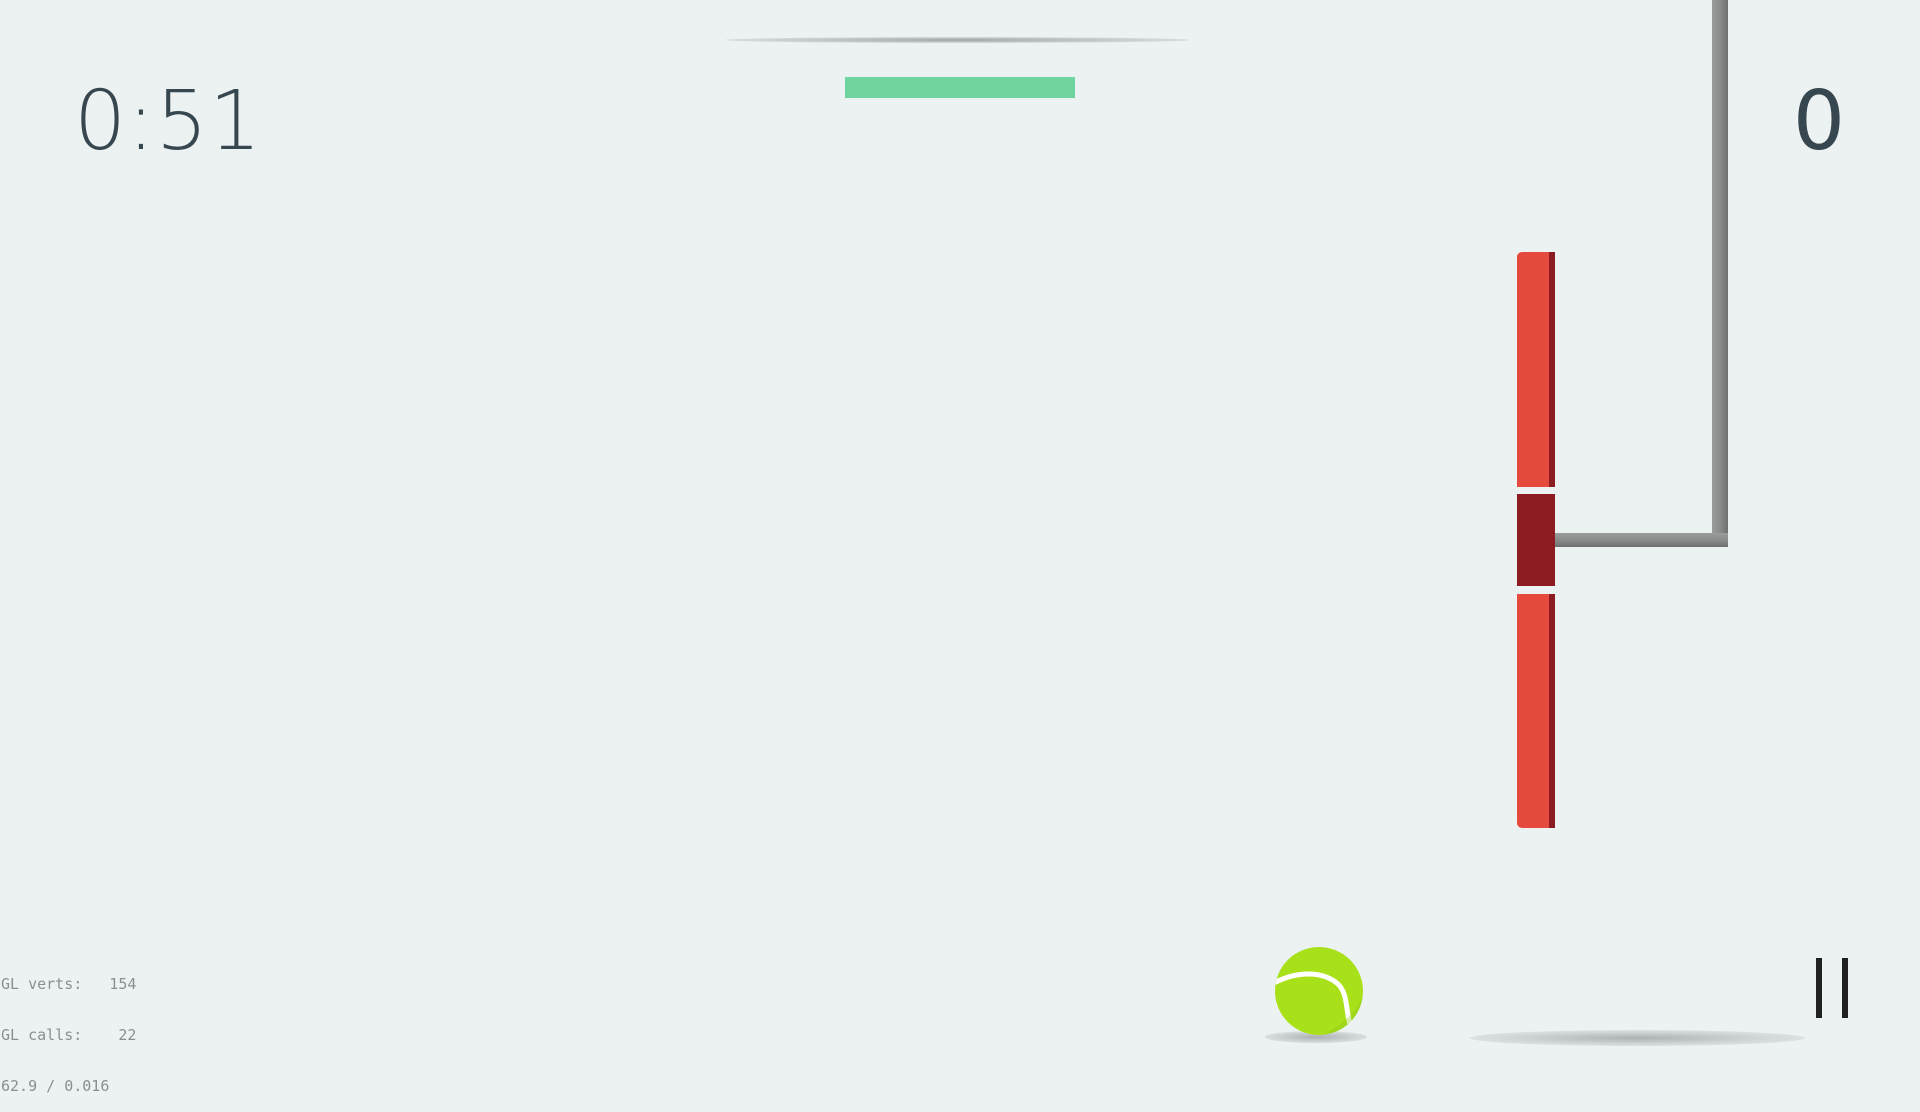 This screenshot has height=1112, width=1920. Describe the element at coordinates (1536, 369) in the screenshot. I see `player-paddle-top-segment` at that location.